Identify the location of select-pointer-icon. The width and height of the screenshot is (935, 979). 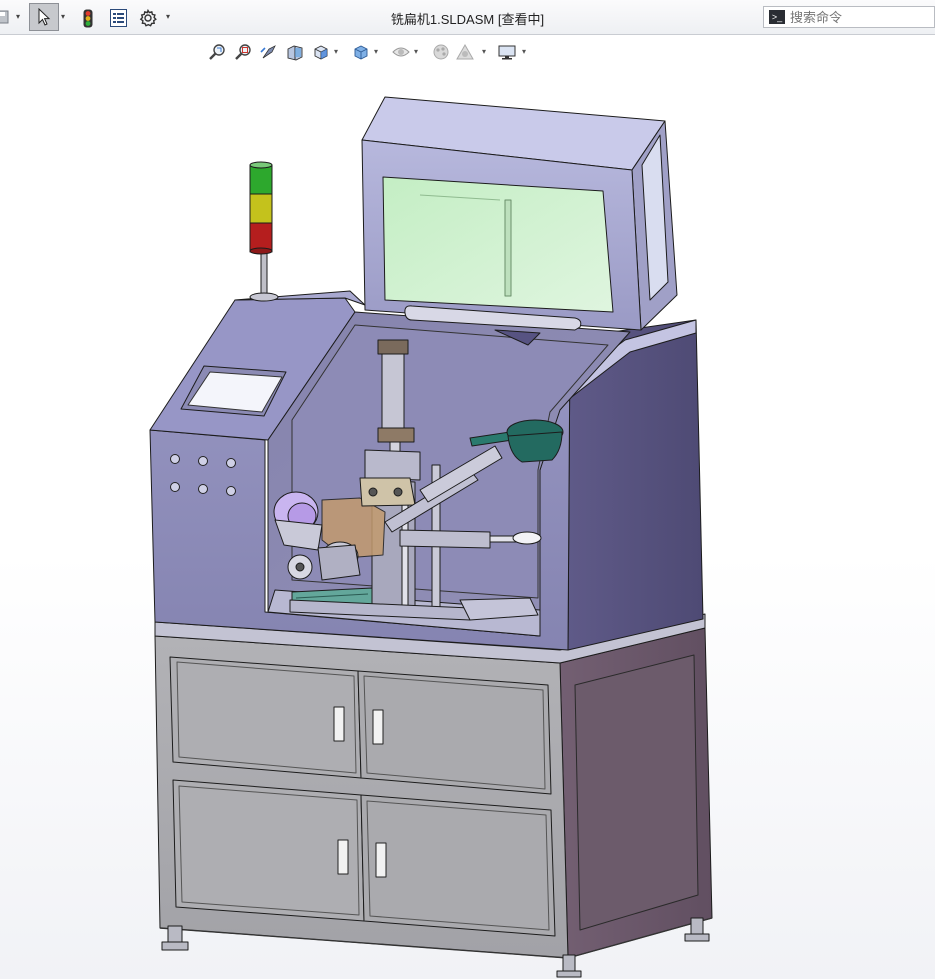
(44, 17).